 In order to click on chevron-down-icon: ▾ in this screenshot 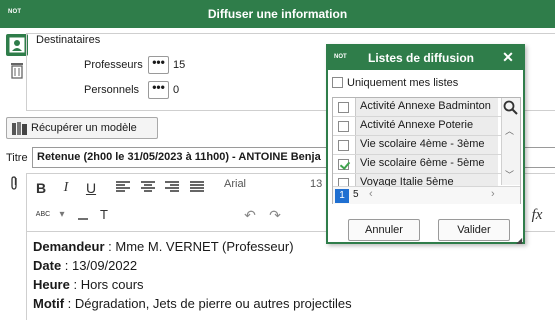, I will do `click(62, 215)`.